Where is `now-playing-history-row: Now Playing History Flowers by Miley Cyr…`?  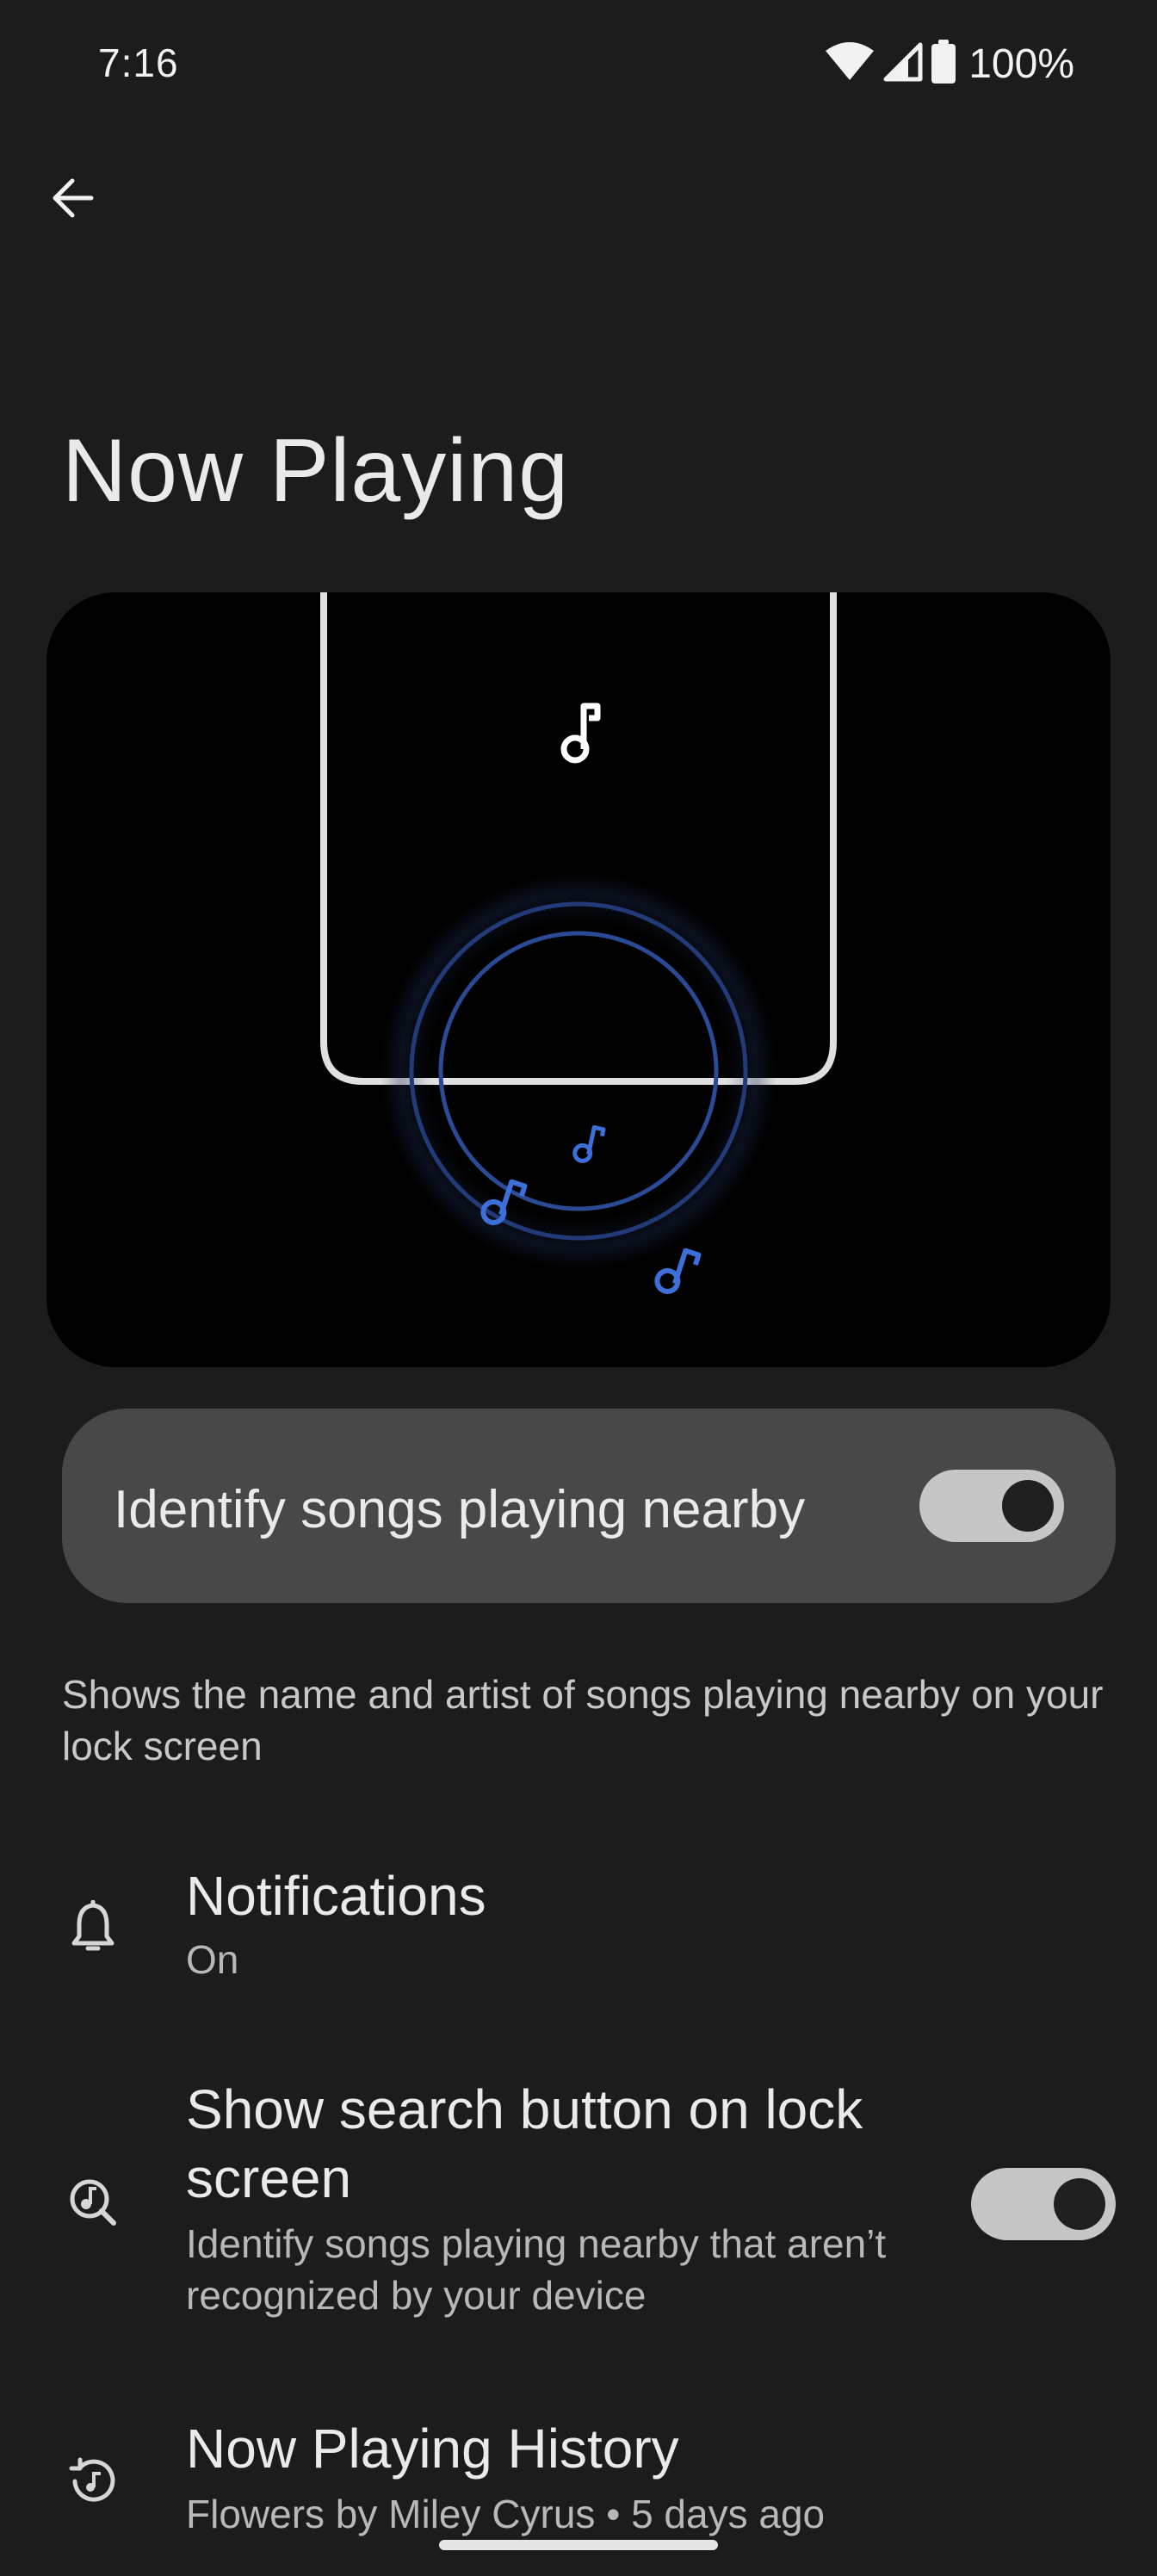 now-playing-history-row: Now Playing History Flowers by Miley Cyr… is located at coordinates (579, 2476).